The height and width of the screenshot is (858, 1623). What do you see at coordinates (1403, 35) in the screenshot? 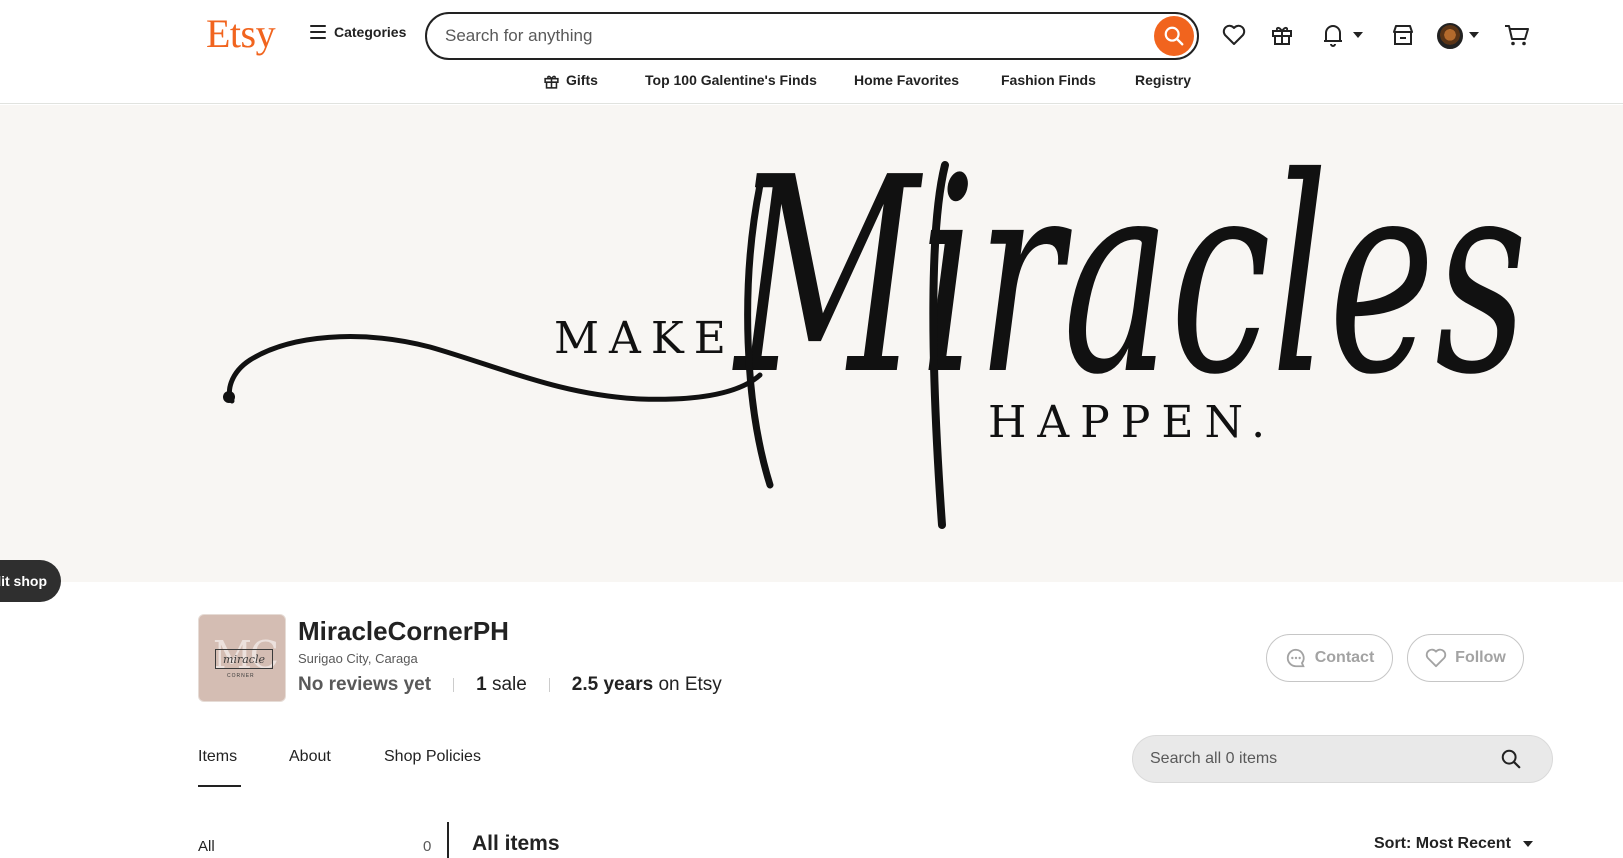
I see `shop-manager-icon` at bounding box center [1403, 35].